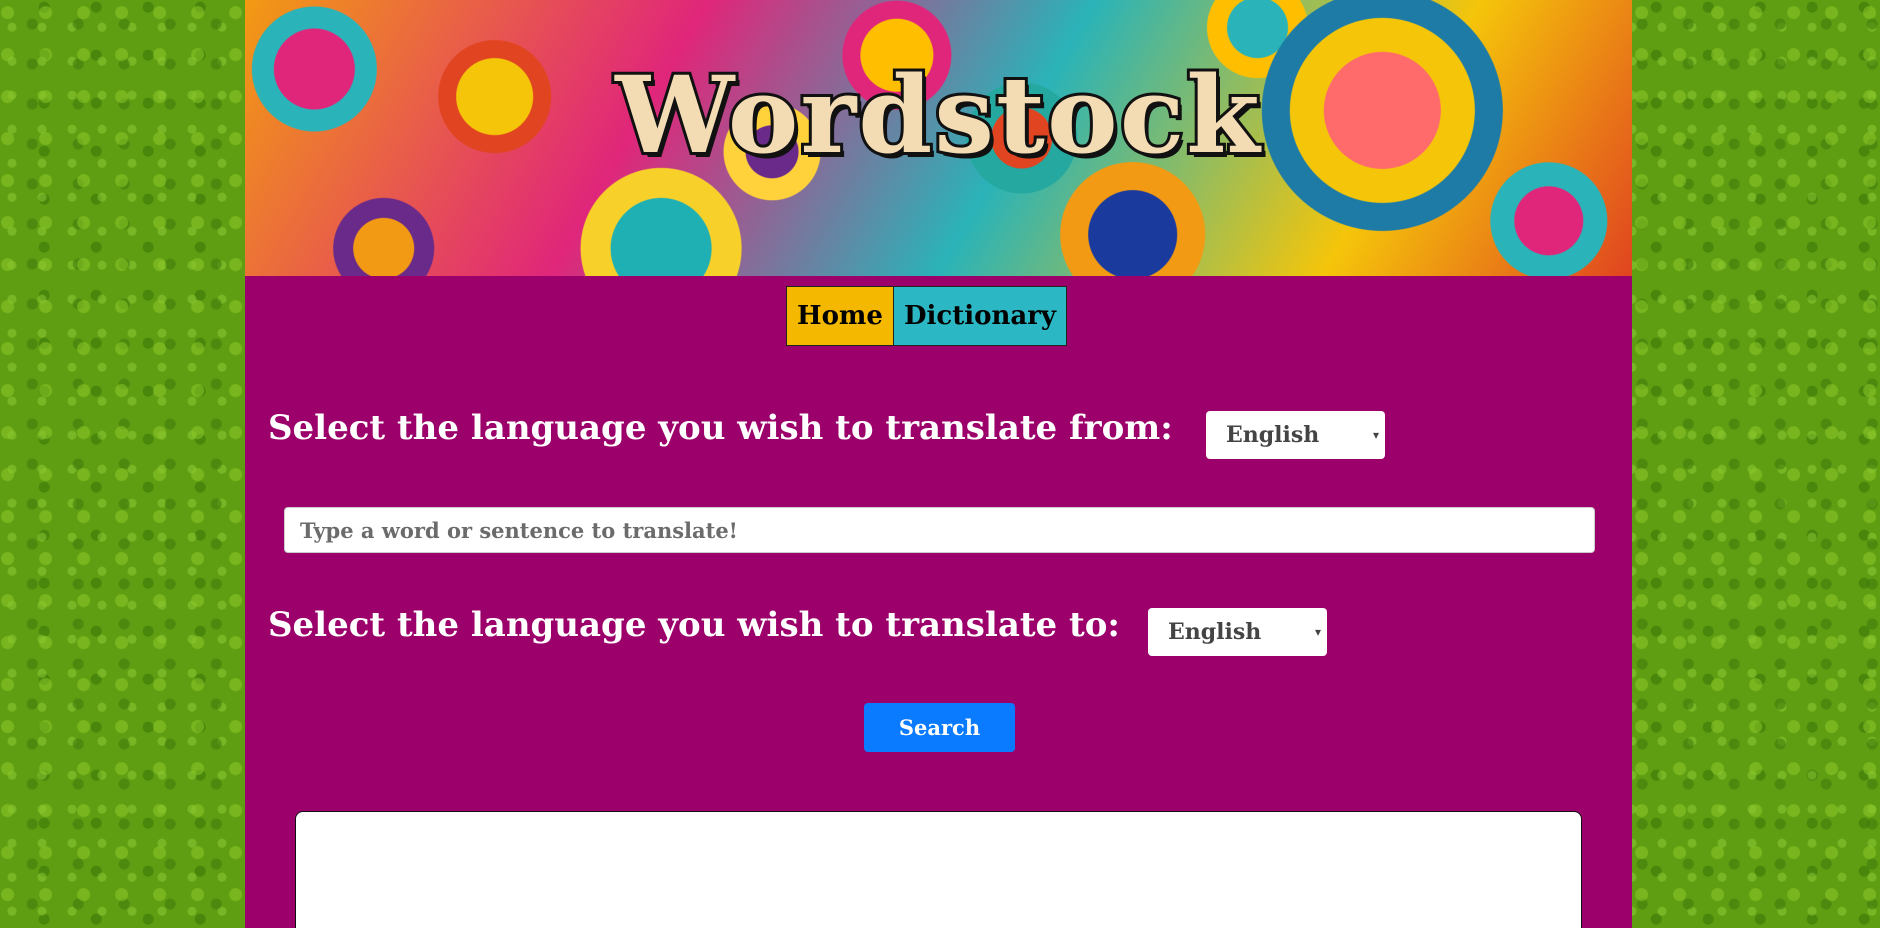 The height and width of the screenshot is (928, 1880). Describe the element at coordinates (938, 869) in the screenshot. I see `translation-output-box` at that location.